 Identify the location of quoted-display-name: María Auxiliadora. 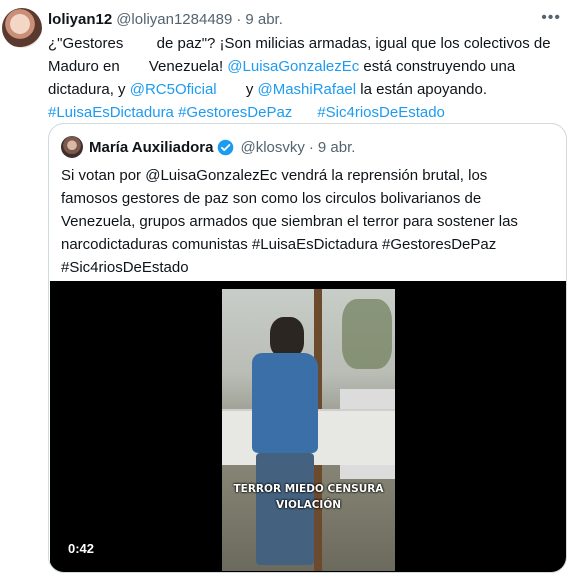
(151, 147).